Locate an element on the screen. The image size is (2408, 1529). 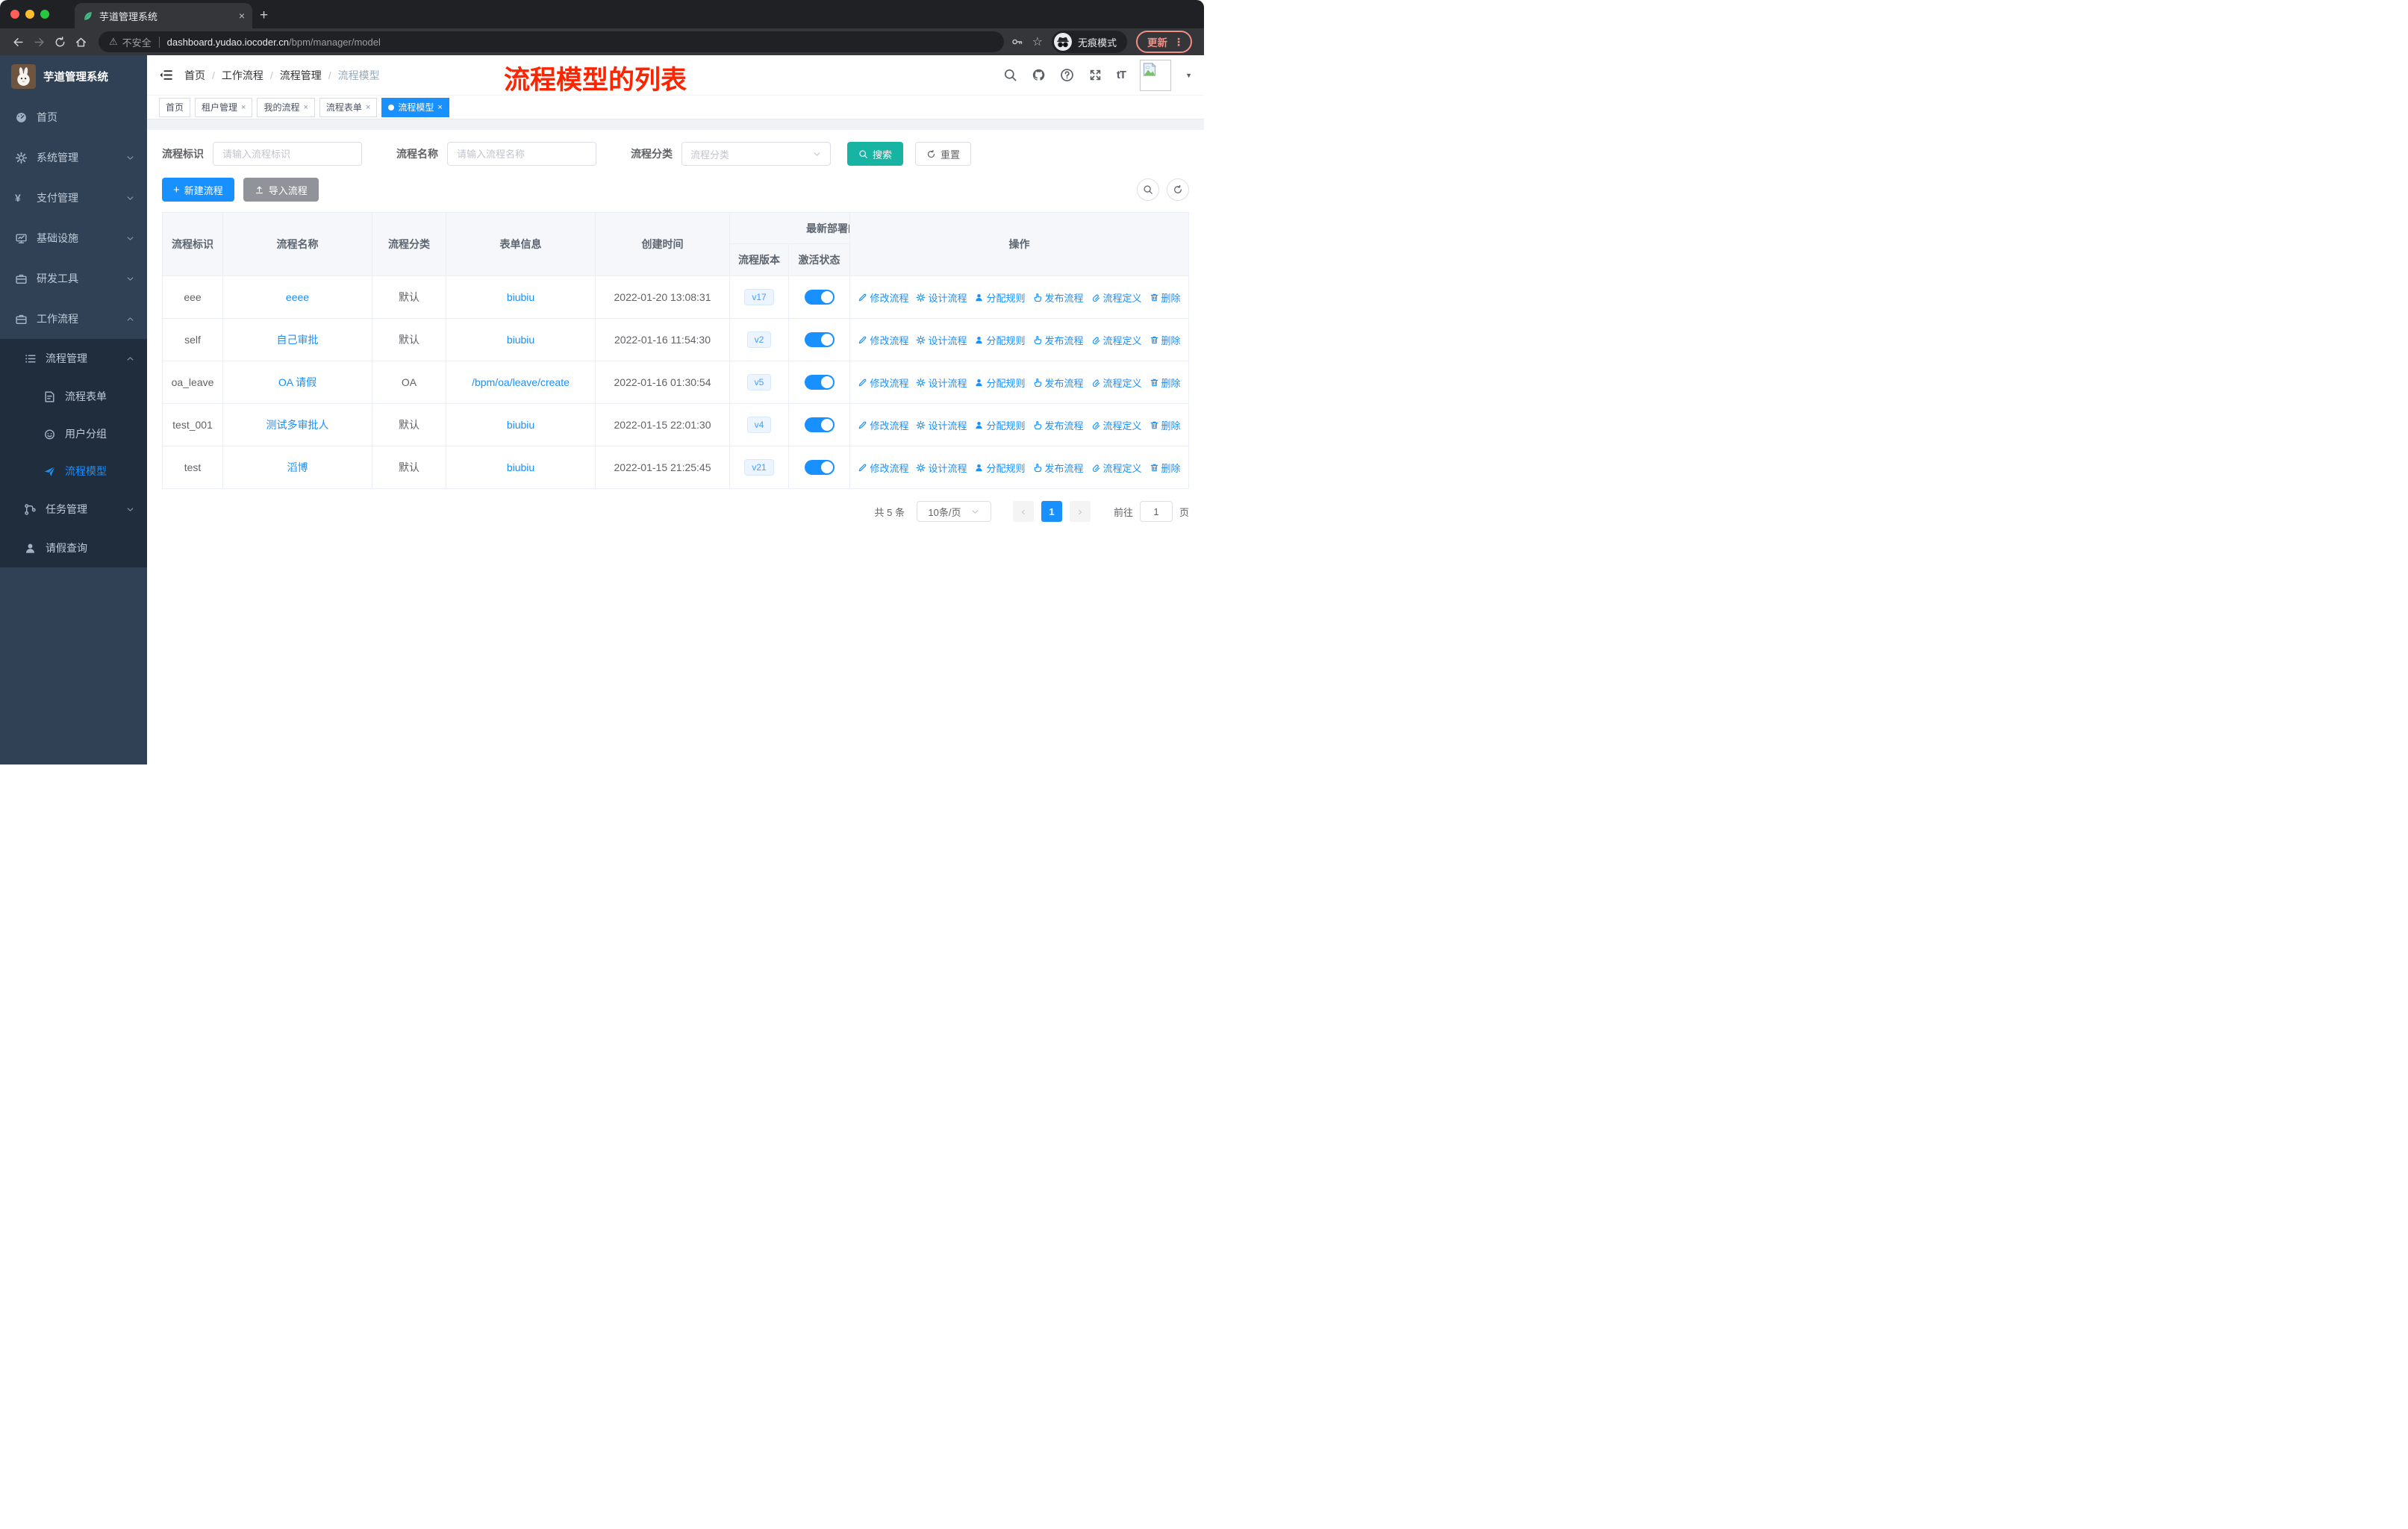
sidebar-fold-icon is located at coordinates (166, 75).